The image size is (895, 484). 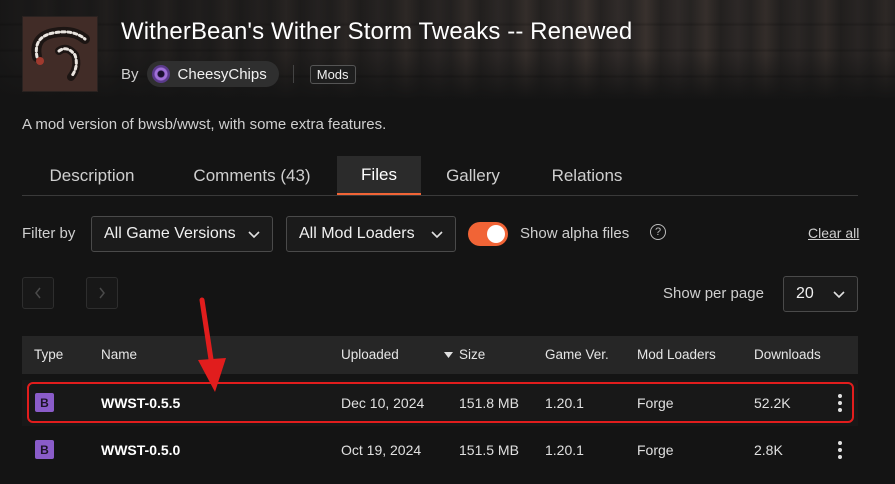 I want to click on help-icon: ?, so click(x=658, y=232).